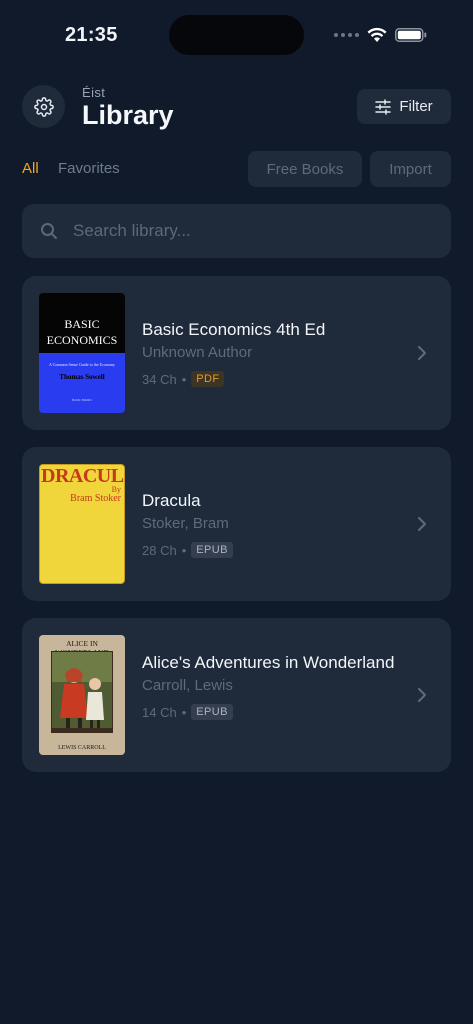 The width and height of the screenshot is (473, 1024). Describe the element at coordinates (187, 685) in the screenshot. I see `book-author: Carroll, Lewis` at that location.